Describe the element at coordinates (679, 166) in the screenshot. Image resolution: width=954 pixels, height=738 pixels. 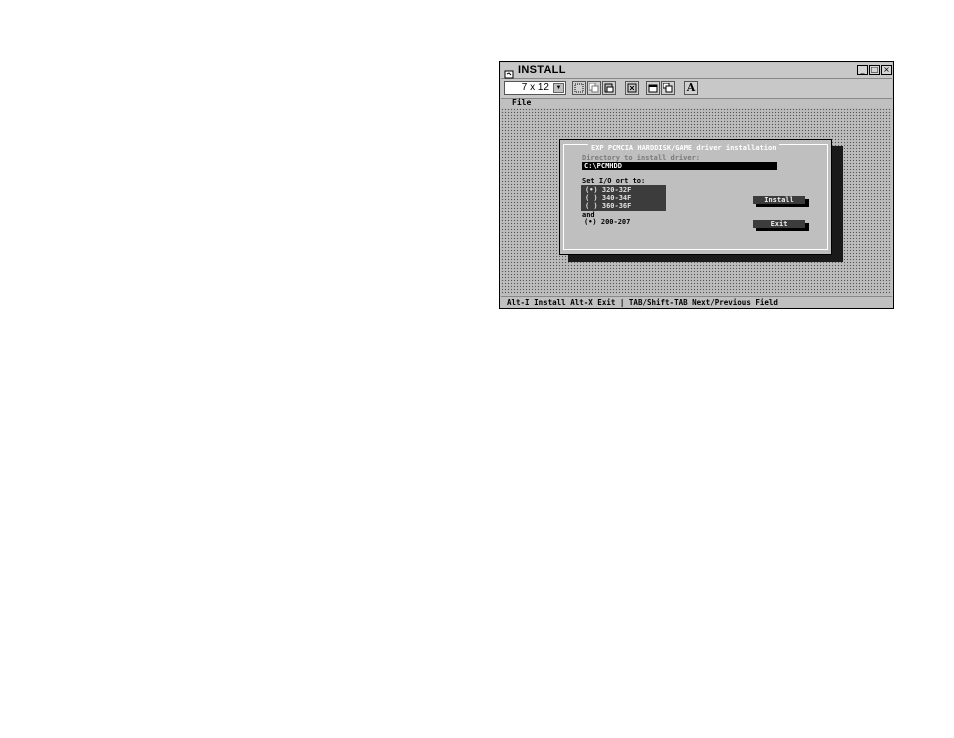
I see `directory-input: C:\PCMHDD` at that location.